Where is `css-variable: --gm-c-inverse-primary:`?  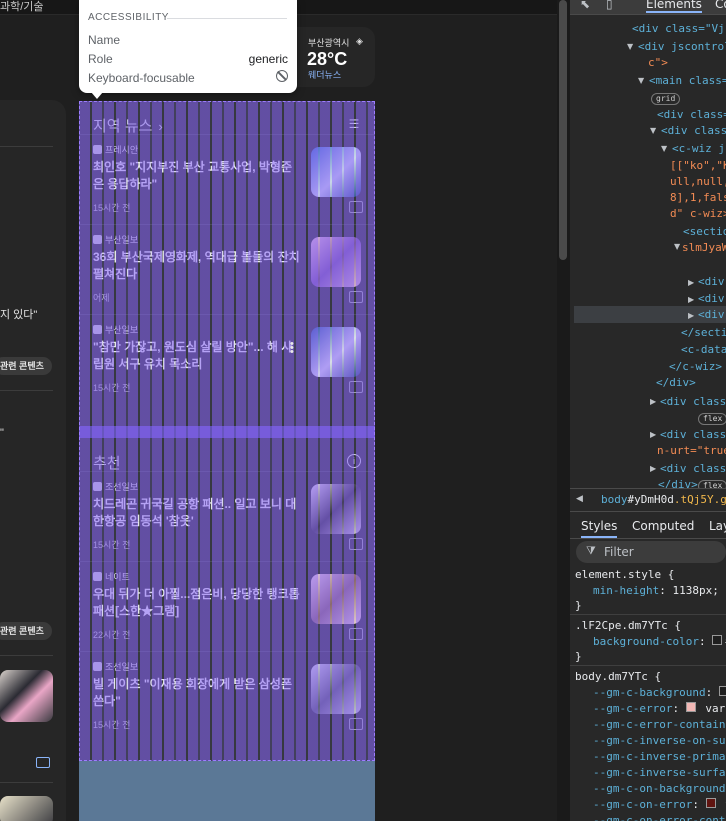
css-variable: --gm-c-inverse-primary: is located at coordinates (659, 756).